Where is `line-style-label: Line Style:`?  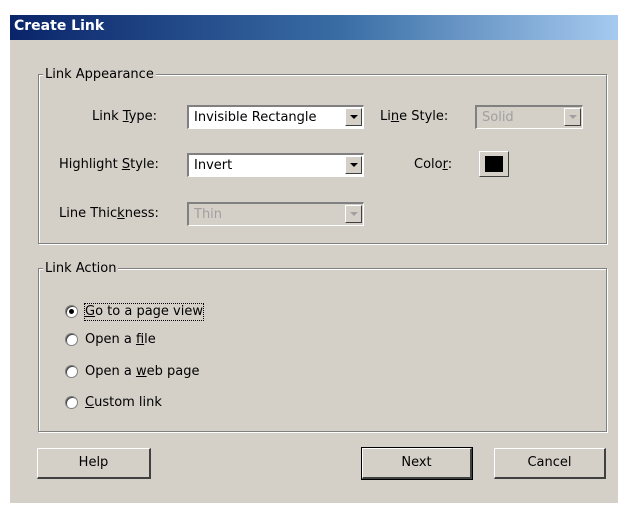
line-style-label: Line Style: is located at coordinates (414, 116).